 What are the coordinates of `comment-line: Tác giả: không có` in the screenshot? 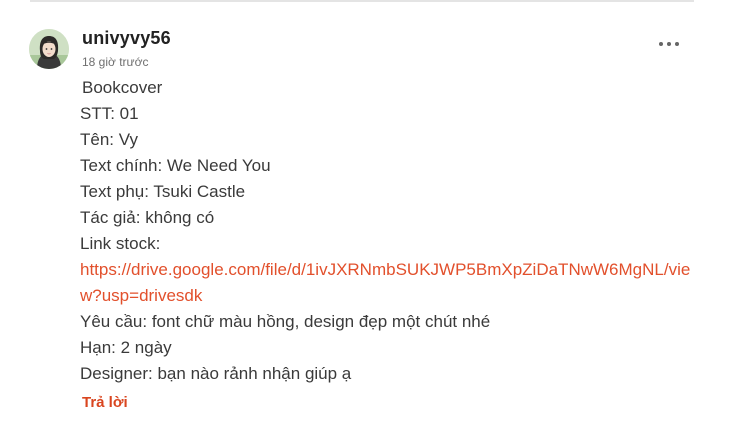 It's located at (147, 217).